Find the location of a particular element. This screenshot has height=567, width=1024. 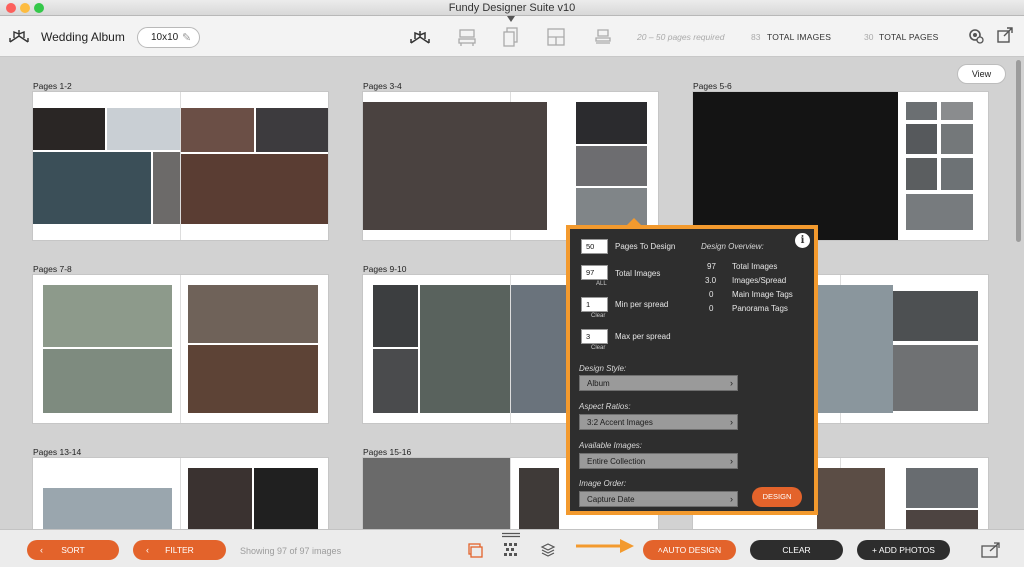

info-icon: i is located at coordinates (802, 240).